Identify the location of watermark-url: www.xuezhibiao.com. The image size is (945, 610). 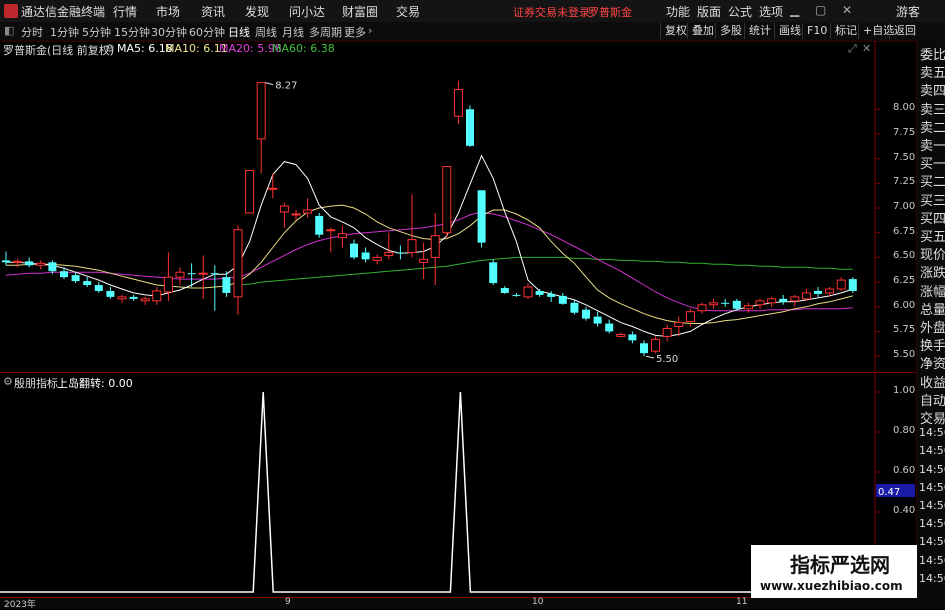
(831, 586).